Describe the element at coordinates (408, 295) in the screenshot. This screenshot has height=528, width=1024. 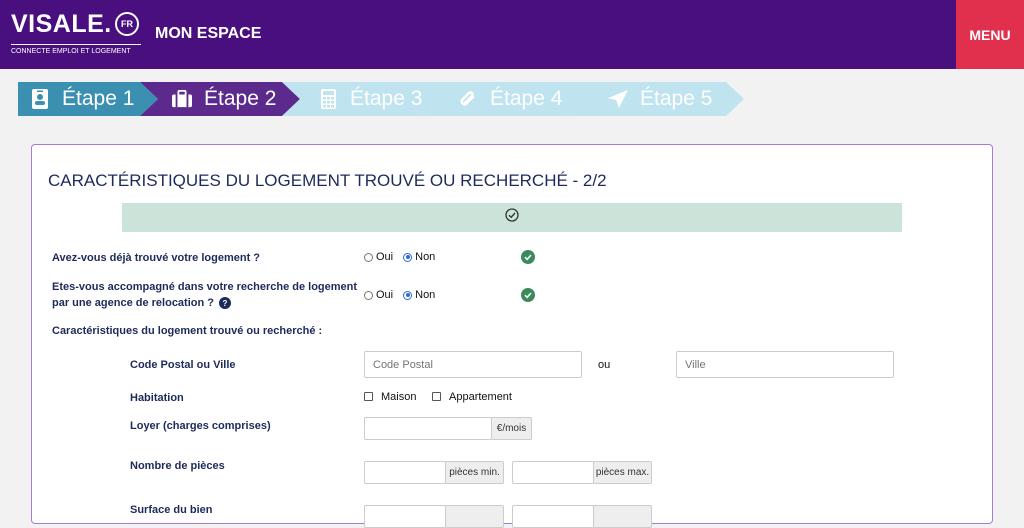
I see `q2-non-radio` at that location.